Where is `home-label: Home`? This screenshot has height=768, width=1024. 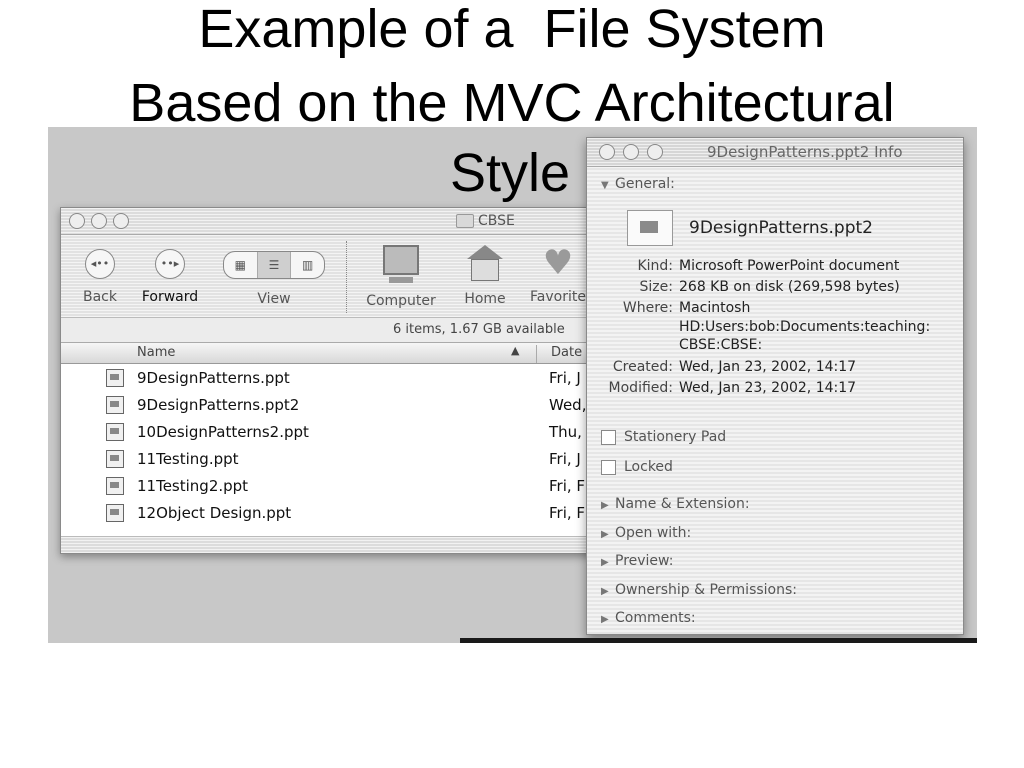 home-label: Home is located at coordinates (485, 299).